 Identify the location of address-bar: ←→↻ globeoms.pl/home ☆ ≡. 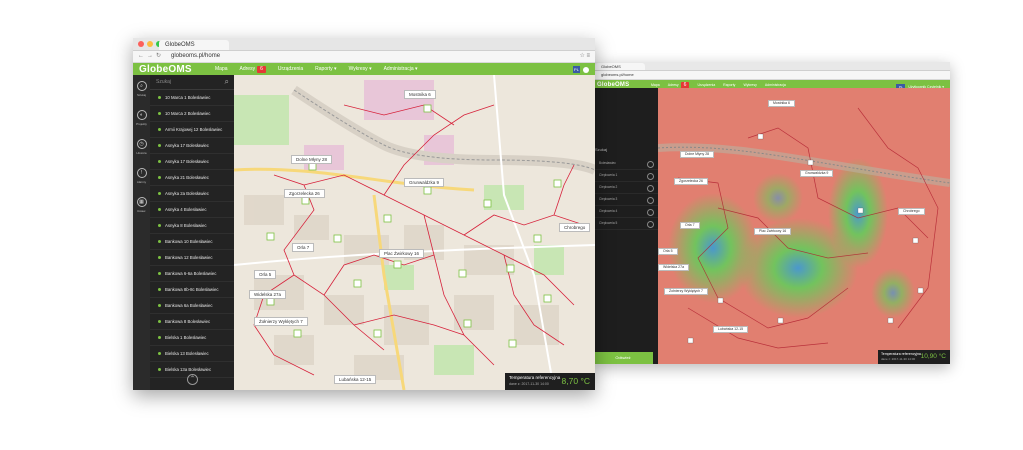
(364, 57).